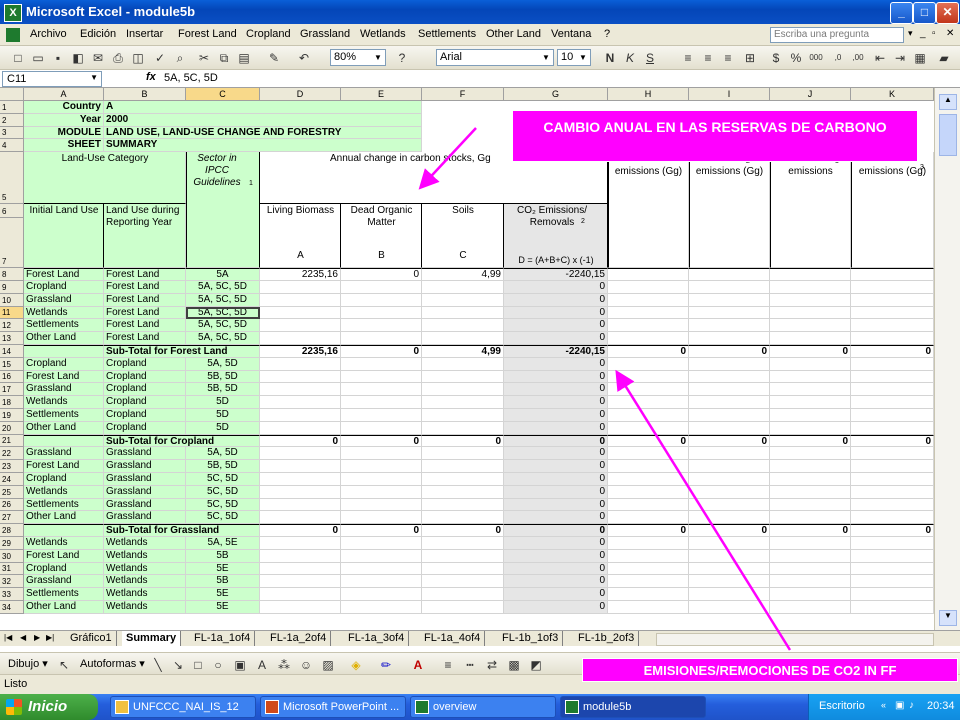 The image size is (960, 720). Describe the element at coordinates (920, 58) in the screenshot. I see `borders-icon: ▦` at that location.